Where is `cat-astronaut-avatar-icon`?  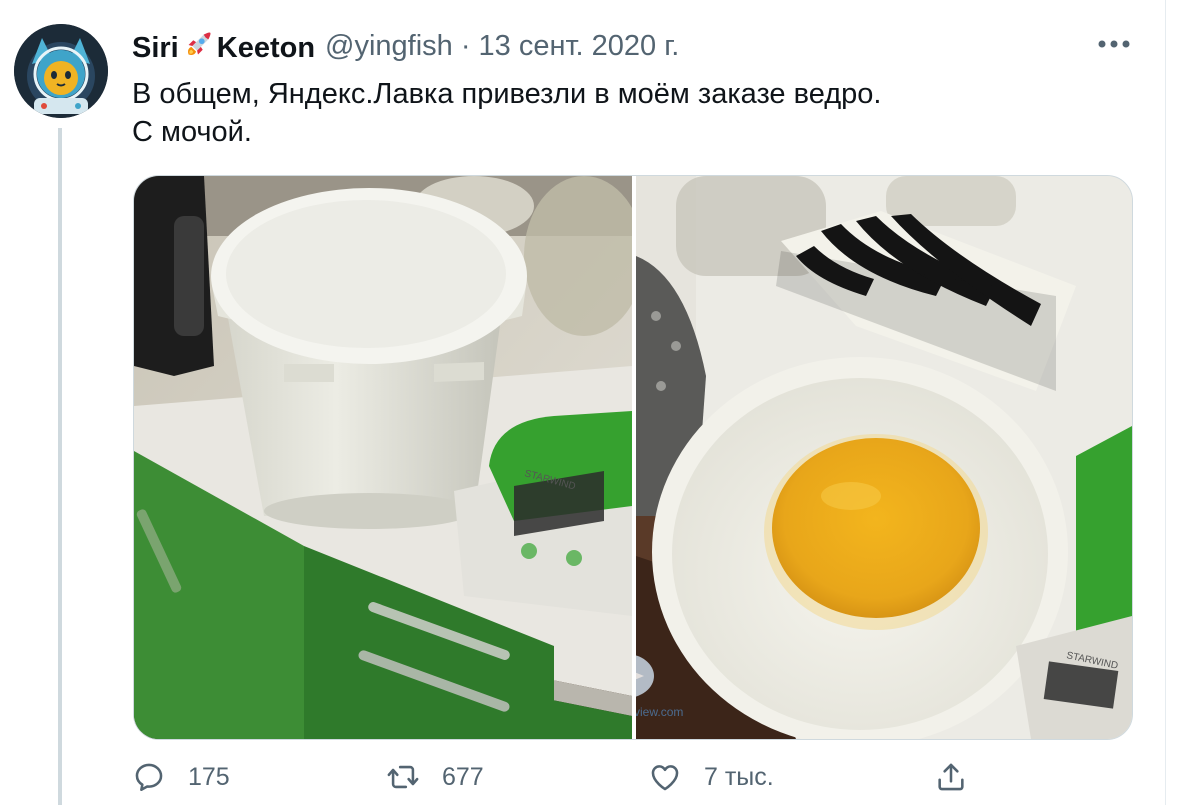
cat-astronaut-avatar-icon is located at coordinates (61, 71).